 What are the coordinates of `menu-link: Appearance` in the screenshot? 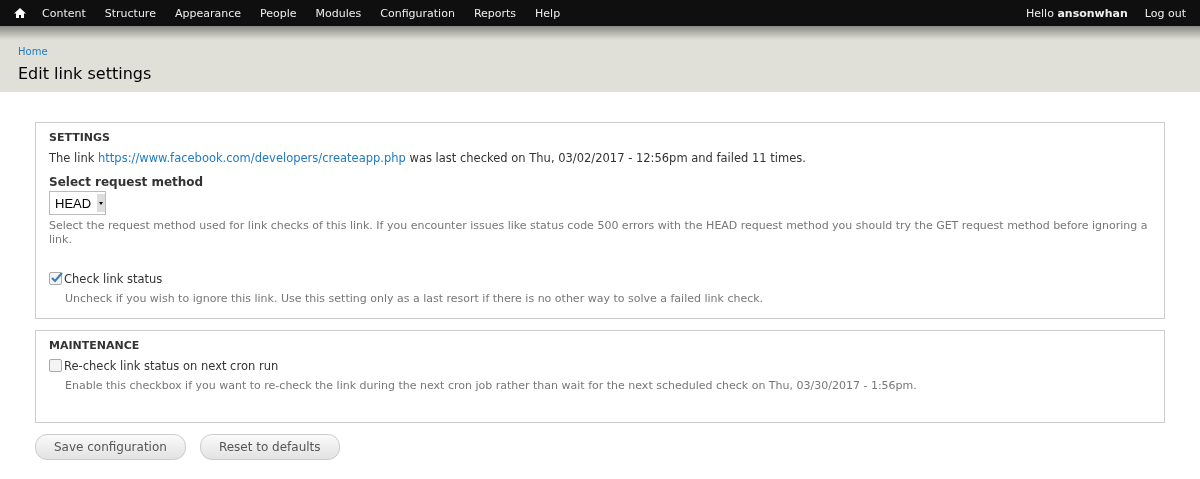 It's located at (207, 13).